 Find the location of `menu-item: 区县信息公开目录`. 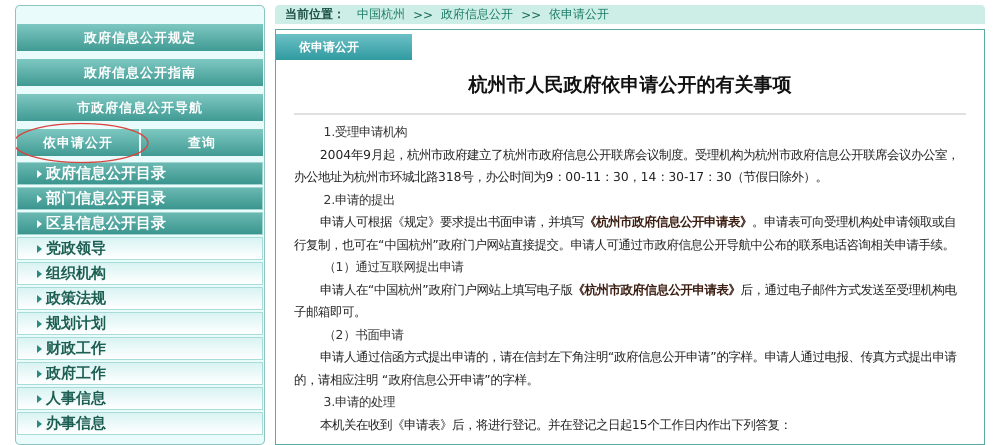

menu-item: 区县信息公开目录 is located at coordinates (140, 223).